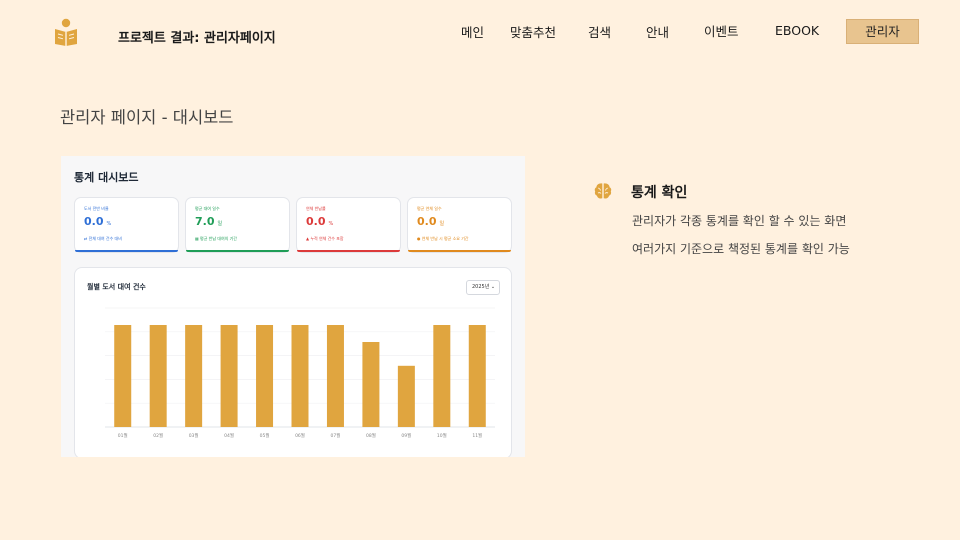  Describe the element at coordinates (741, 249) in the screenshot. I see `feature-desc-line: 여러가지 기준으로 책정된 통계를 확인 가능` at that location.